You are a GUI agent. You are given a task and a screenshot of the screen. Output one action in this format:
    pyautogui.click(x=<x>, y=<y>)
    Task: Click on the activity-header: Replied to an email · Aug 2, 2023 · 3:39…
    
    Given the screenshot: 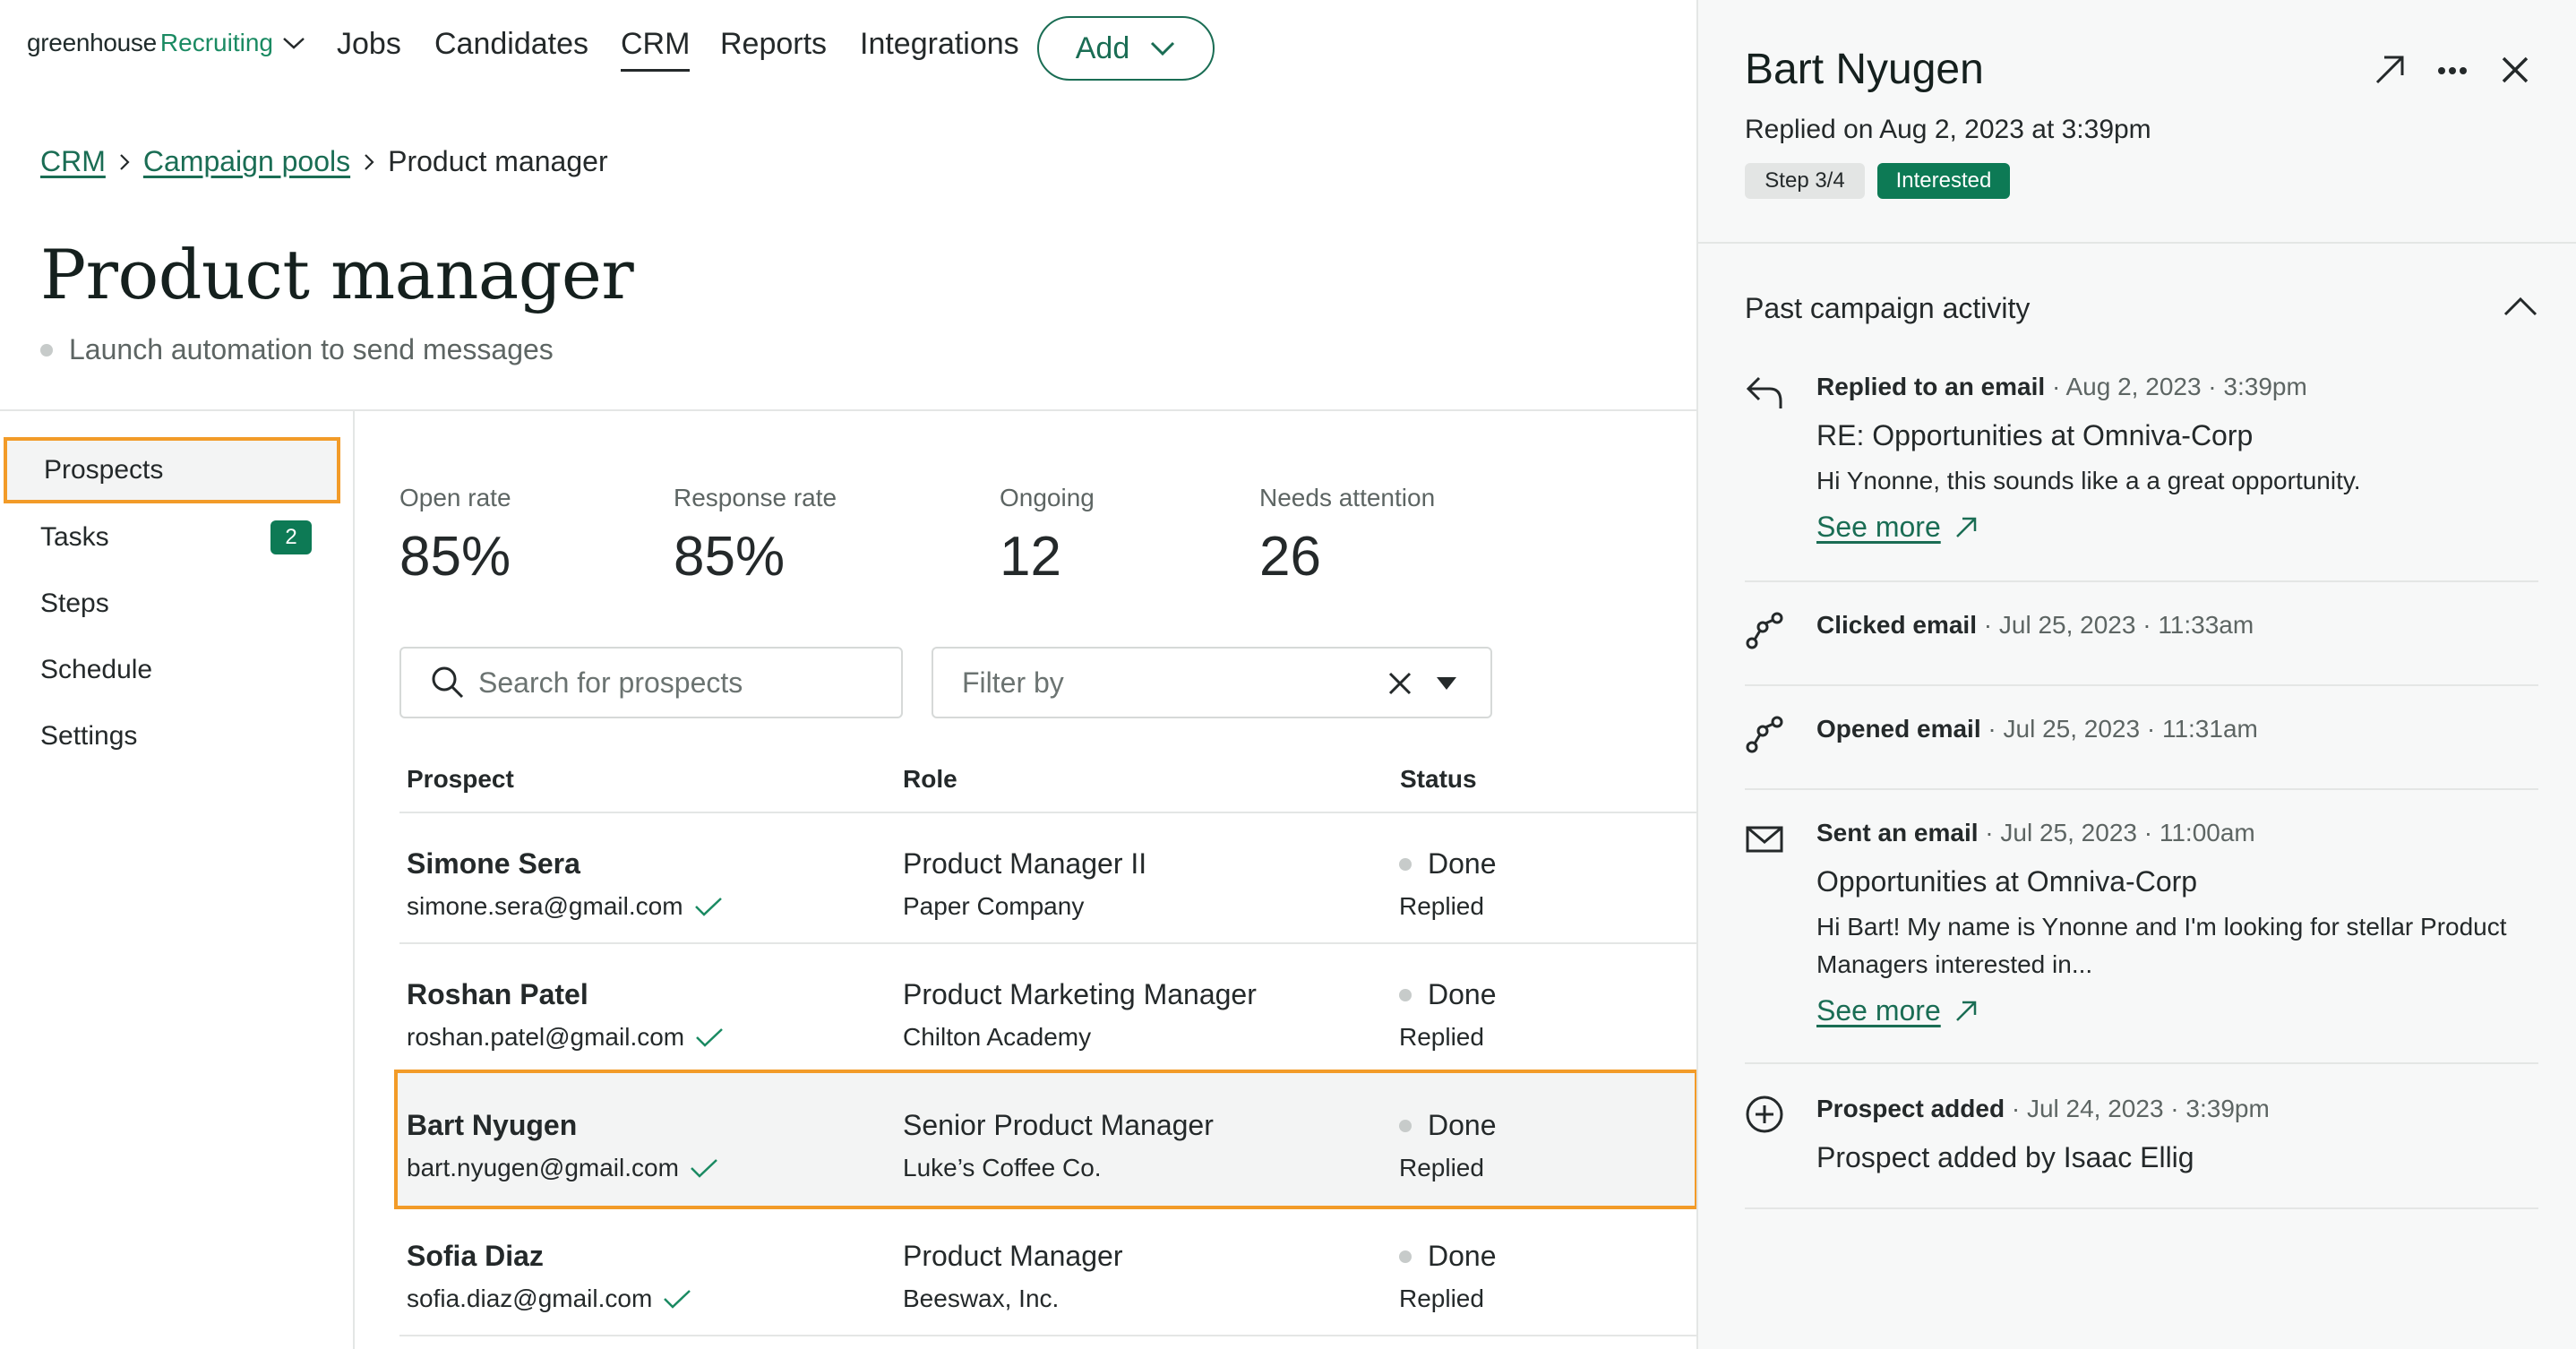 What is the action you would take?
    pyautogui.click(x=2061, y=387)
    